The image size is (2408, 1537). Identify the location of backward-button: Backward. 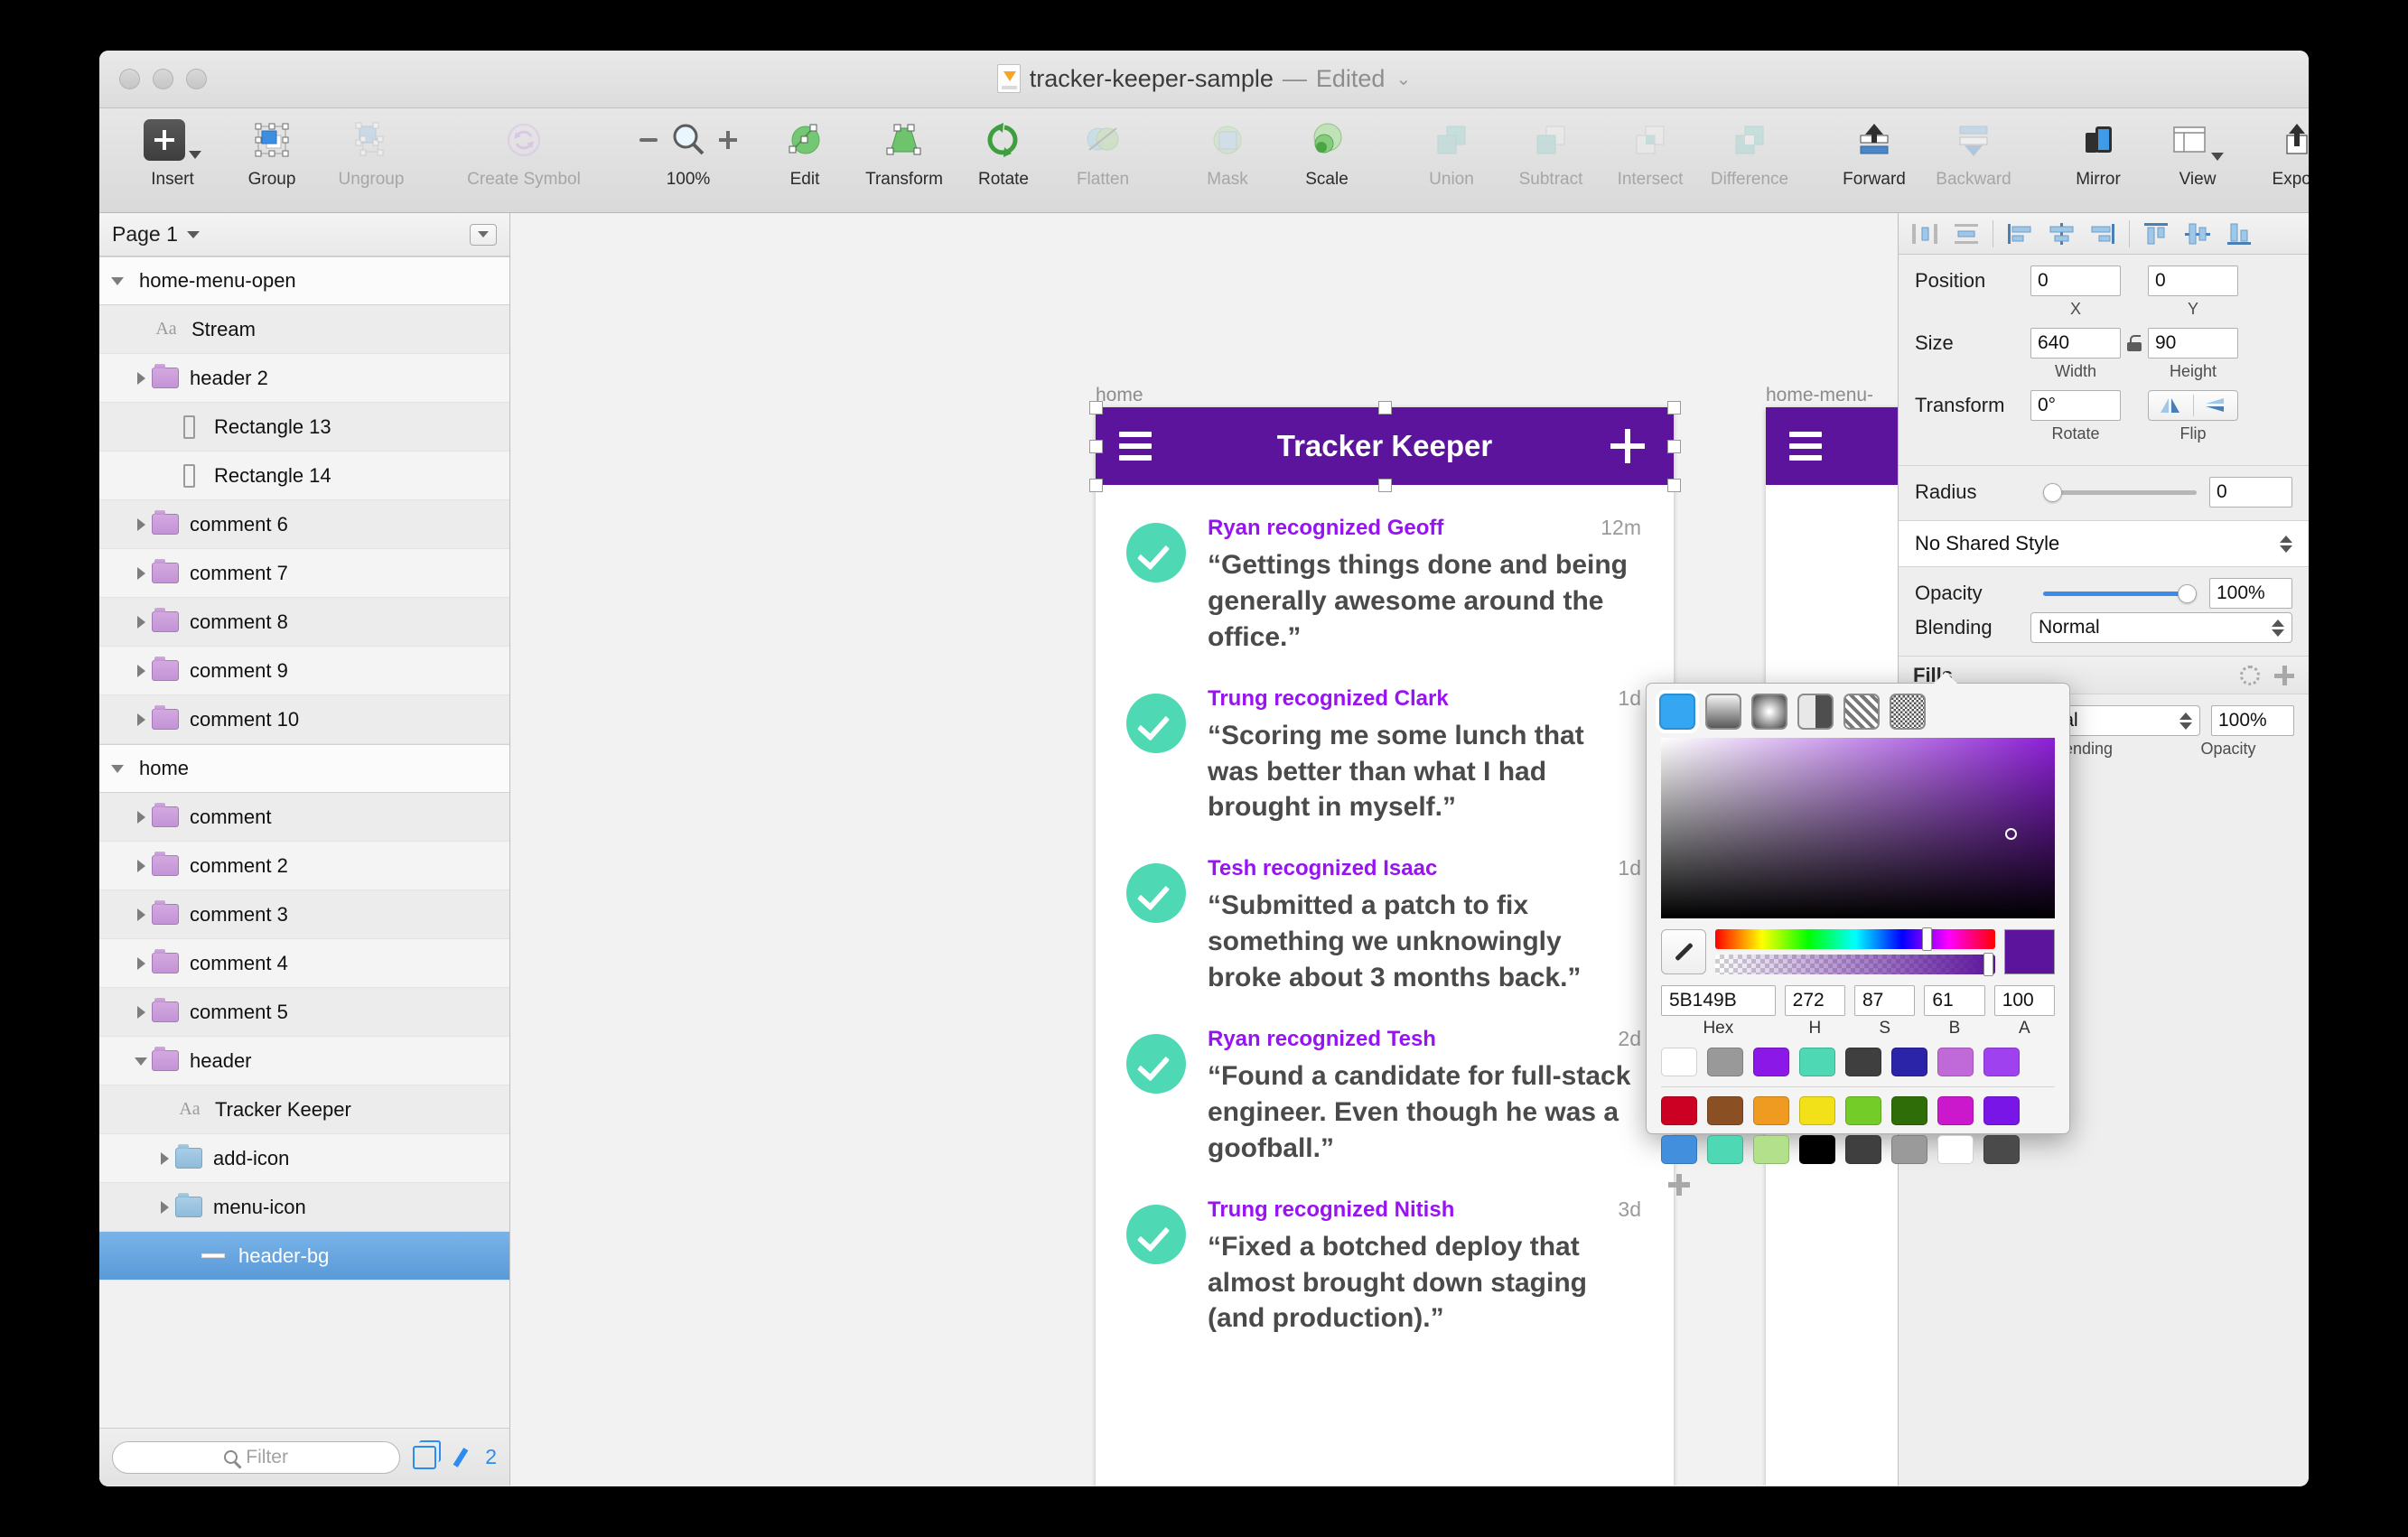
(1974, 153).